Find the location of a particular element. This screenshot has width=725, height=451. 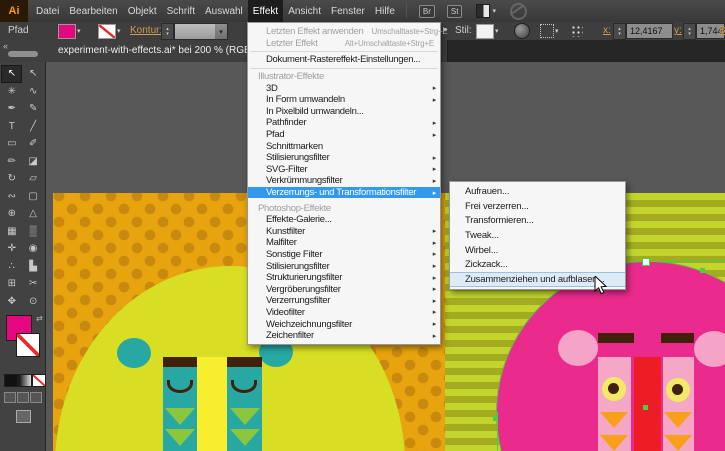

type-tool: T is located at coordinates (11, 126).